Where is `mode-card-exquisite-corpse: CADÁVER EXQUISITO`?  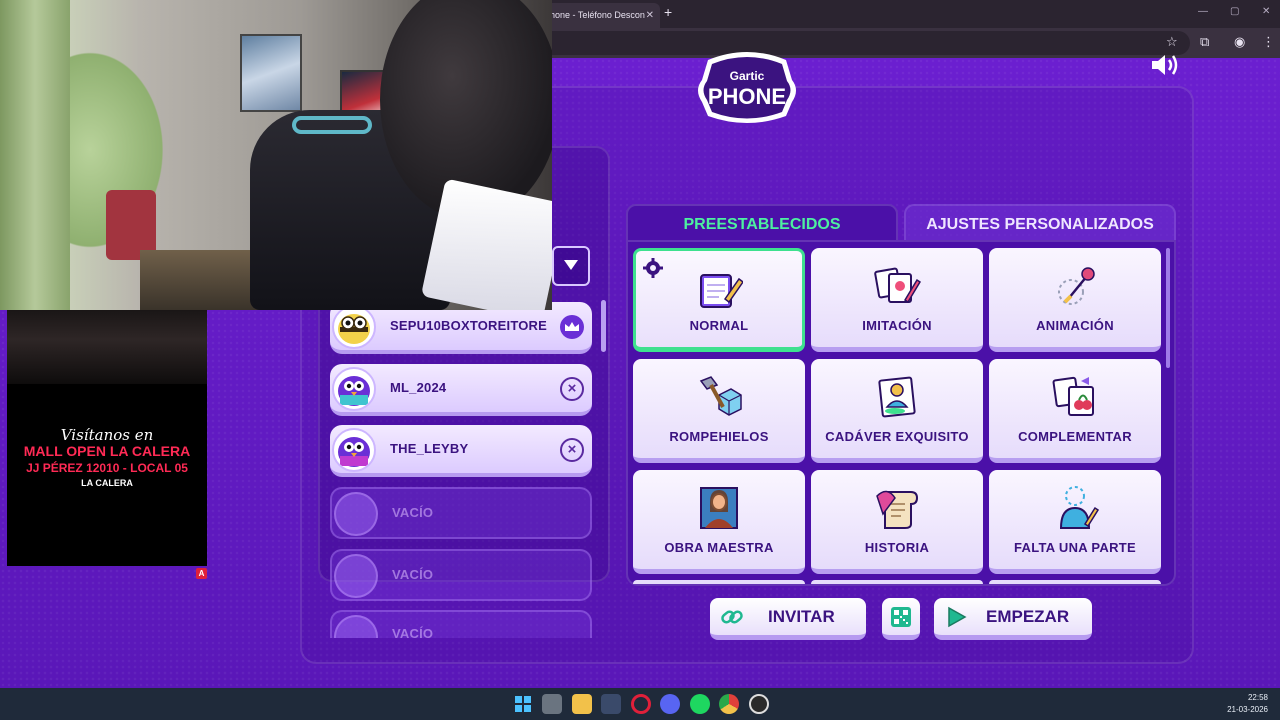 mode-card-exquisite-corpse: CADÁVER EXQUISITO is located at coordinates (897, 411).